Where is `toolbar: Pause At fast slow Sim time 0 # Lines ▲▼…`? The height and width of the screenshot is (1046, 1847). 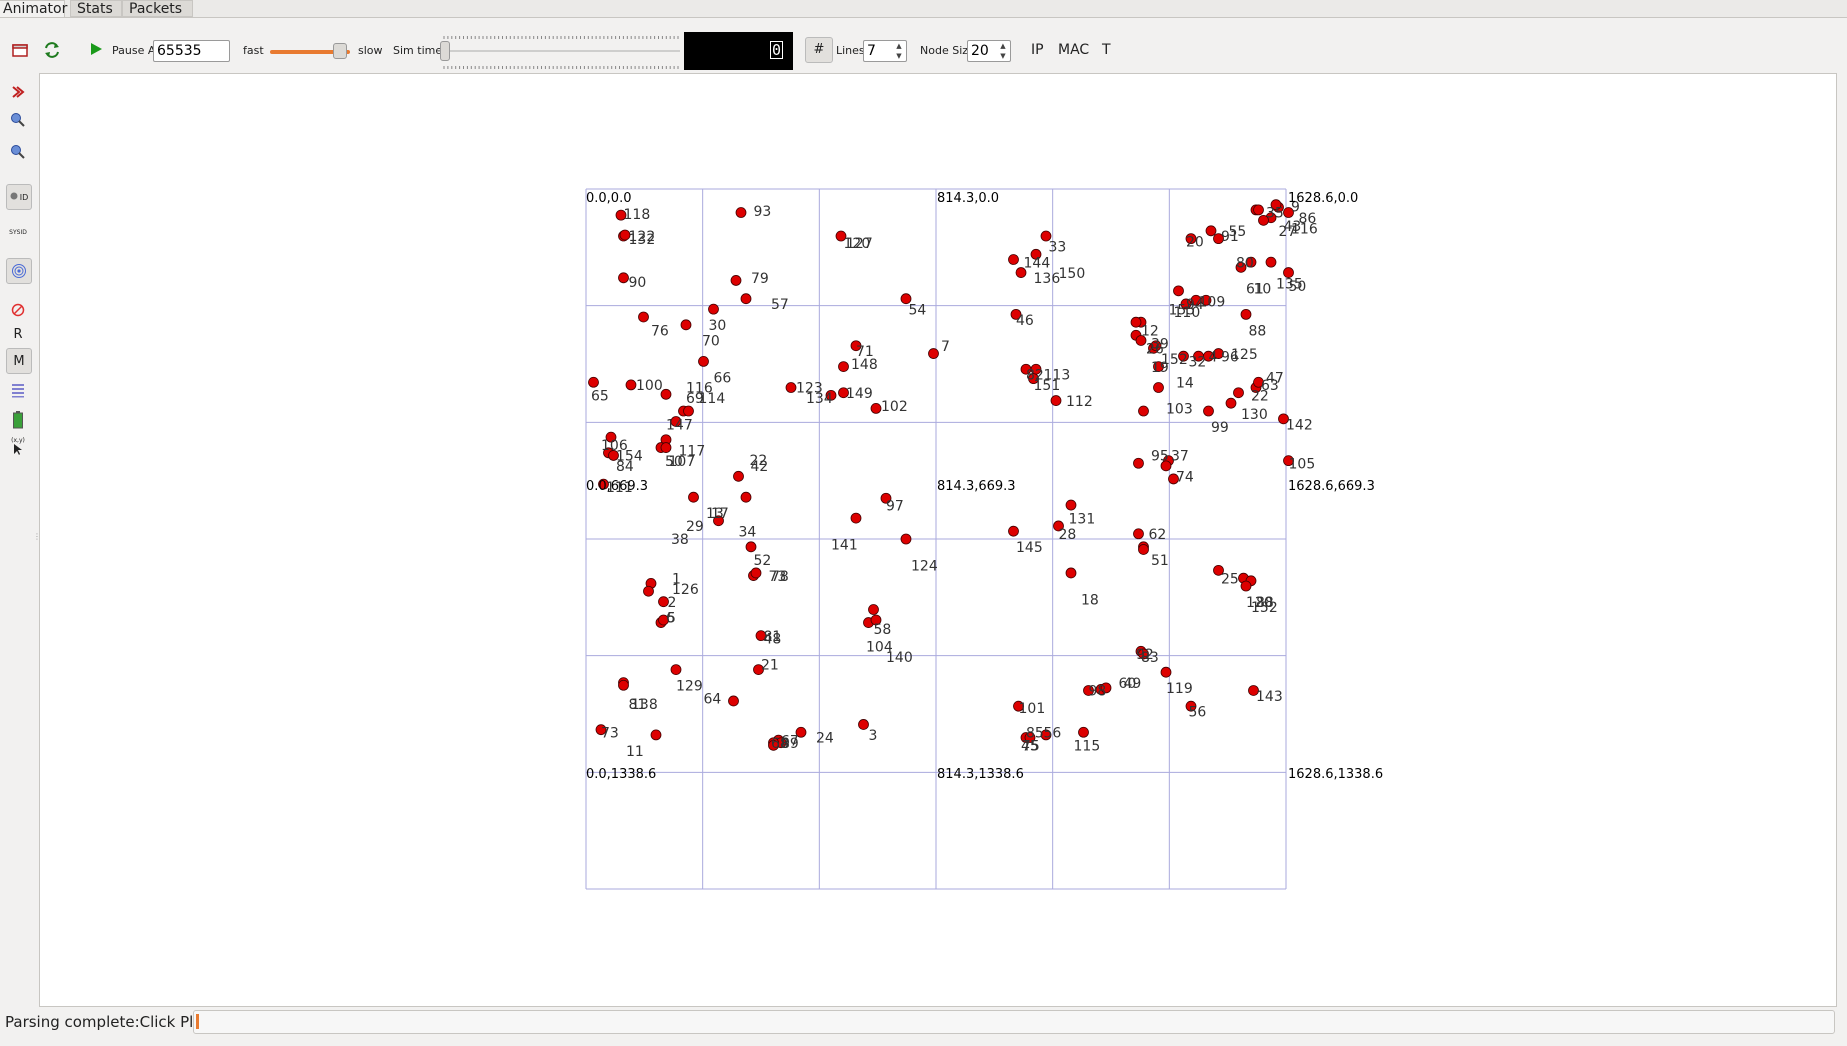 toolbar: Pause At fast slow Sim time 0 # Lines ▲▼… is located at coordinates (923, 51).